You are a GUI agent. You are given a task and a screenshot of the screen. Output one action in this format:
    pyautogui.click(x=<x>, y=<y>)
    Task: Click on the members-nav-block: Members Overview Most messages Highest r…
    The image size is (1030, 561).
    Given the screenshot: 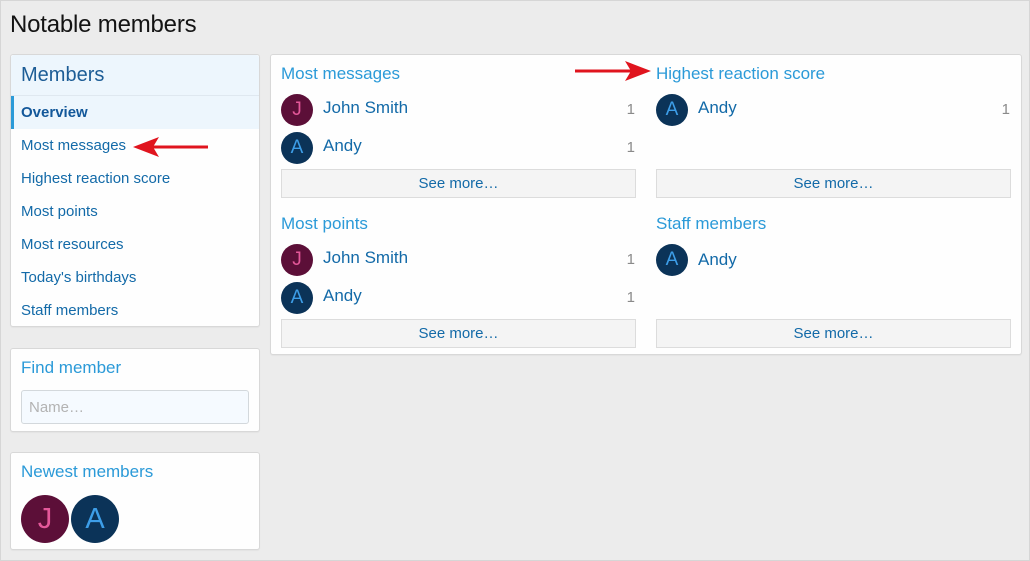 What is the action you would take?
    pyautogui.click(x=135, y=190)
    